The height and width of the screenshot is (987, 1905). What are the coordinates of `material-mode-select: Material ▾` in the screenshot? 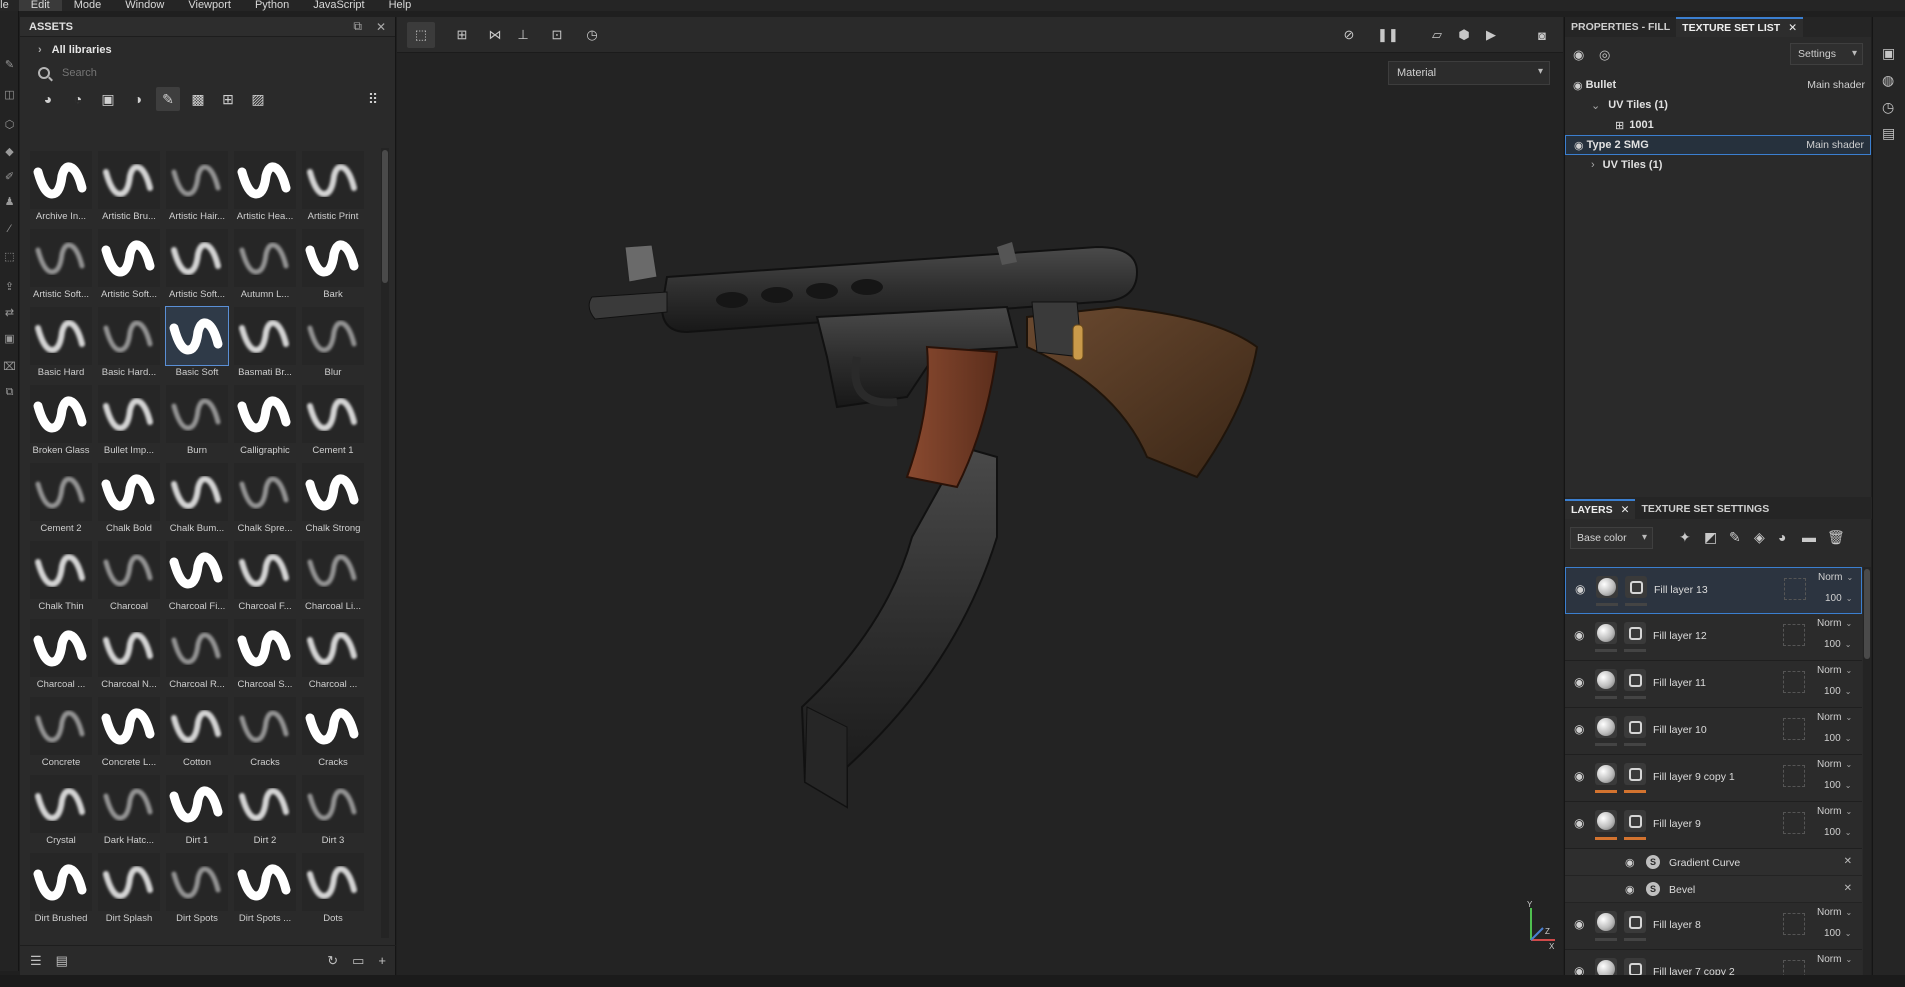 It's located at (1469, 73).